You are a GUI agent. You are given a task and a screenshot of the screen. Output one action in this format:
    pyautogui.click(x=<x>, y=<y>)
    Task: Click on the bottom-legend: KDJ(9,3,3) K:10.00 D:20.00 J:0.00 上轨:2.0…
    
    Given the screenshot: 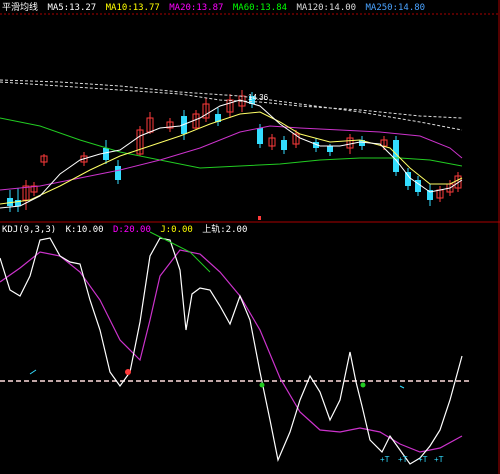 What is the action you would take?
    pyautogui.click(x=250, y=230)
    